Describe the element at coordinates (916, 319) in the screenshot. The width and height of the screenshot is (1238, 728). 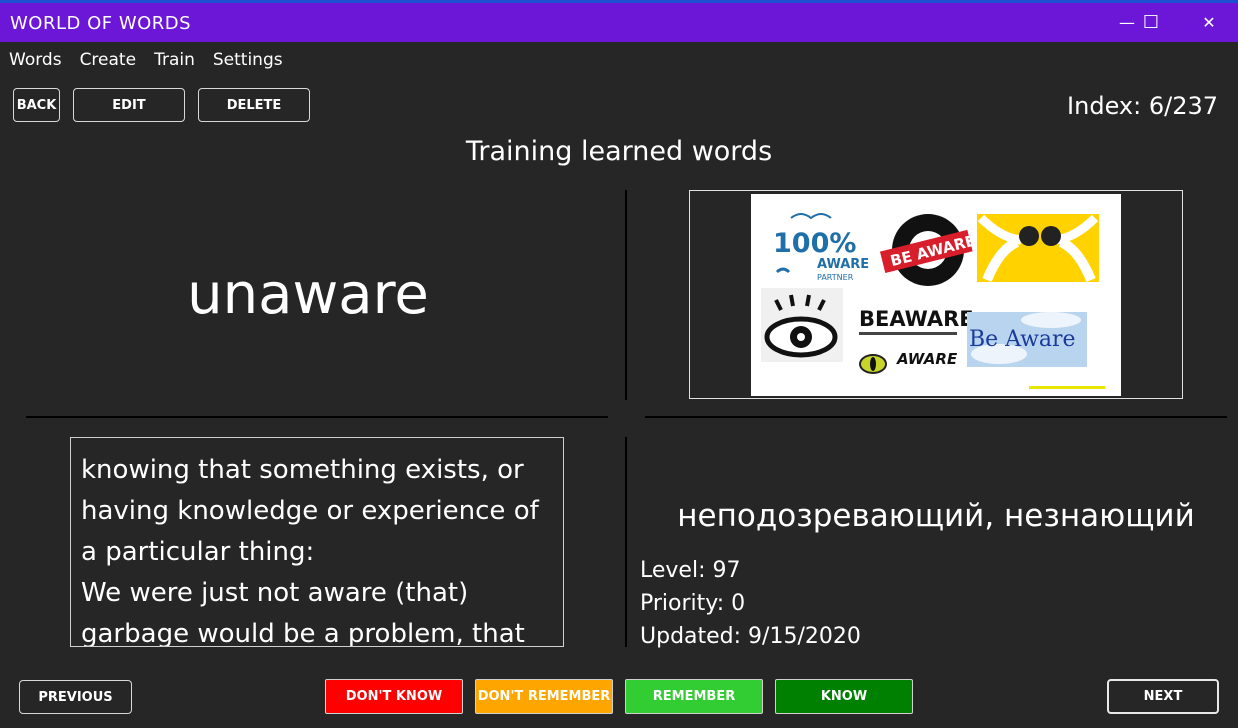
I see `beaware-top-text: BEAWARE` at that location.